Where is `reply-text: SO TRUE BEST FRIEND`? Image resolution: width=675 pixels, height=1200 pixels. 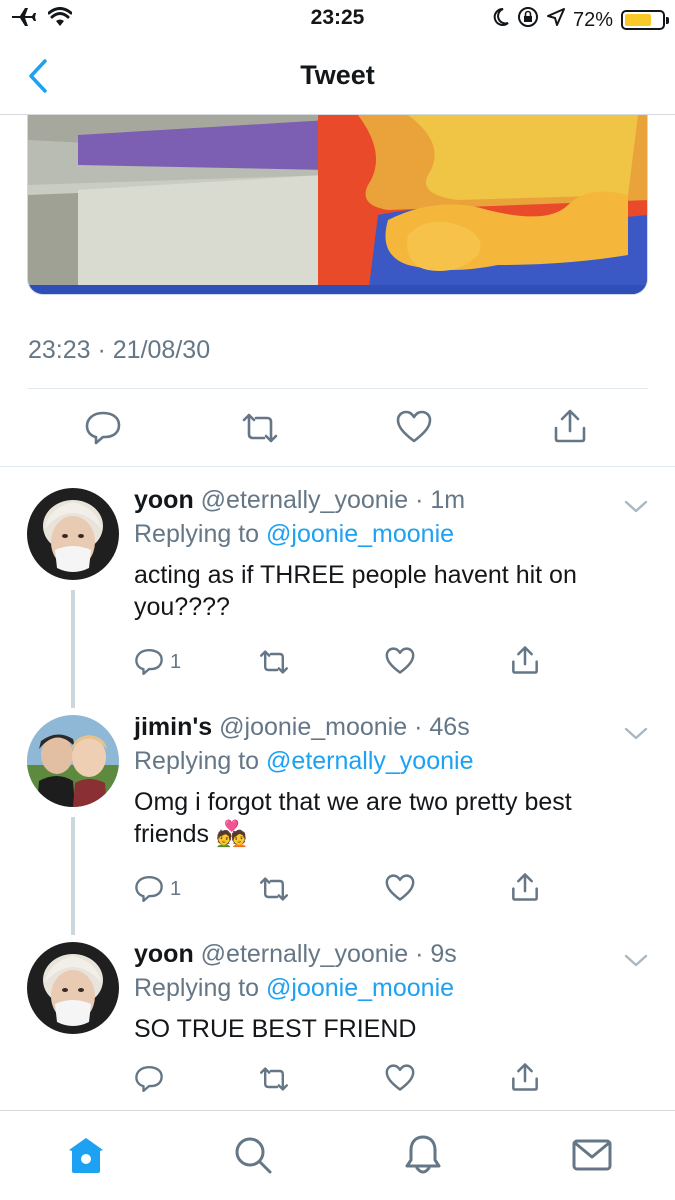 reply-text: SO TRUE BEST FRIEND is located at coordinates (275, 1029).